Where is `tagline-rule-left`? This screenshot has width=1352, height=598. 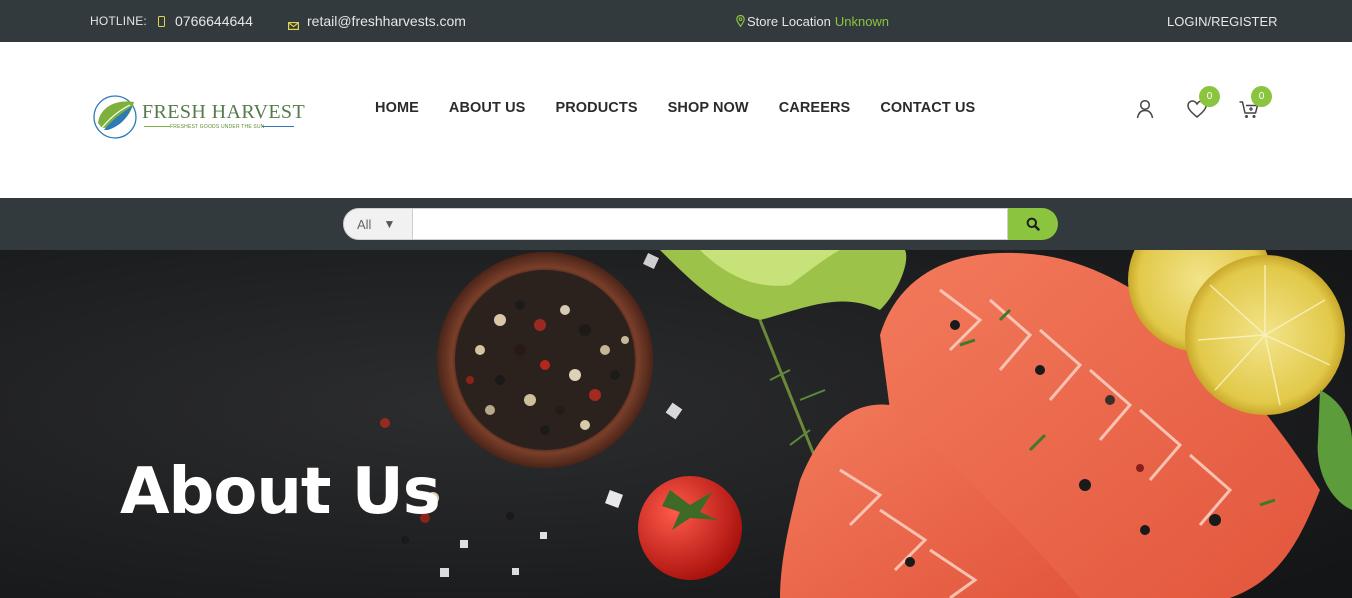 tagline-rule-left is located at coordinates (157, 126).